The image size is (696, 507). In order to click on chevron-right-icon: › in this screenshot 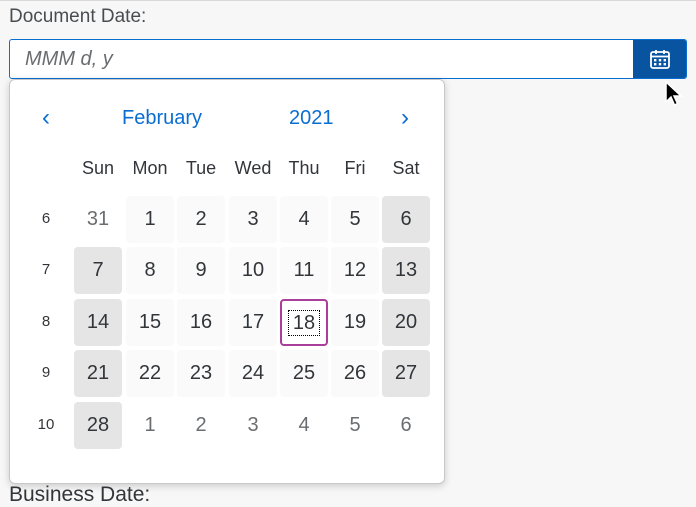, I will do `click(405, 117)`.